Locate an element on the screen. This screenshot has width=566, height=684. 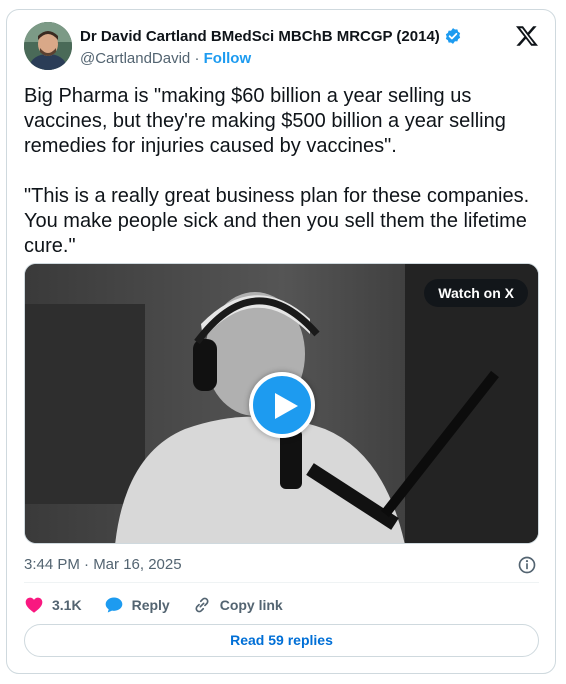
avatar is located at coordinates (48, 46).